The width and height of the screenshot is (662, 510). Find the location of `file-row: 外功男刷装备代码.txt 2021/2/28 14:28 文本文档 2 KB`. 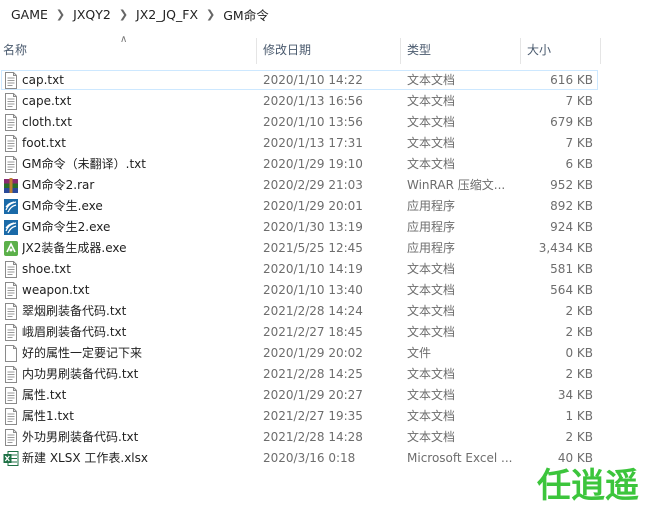

file-row: 外功男刷装备代码.txt 2021/2/28 14:28 文本文档 2 KB is located at coordinates (331, 437).